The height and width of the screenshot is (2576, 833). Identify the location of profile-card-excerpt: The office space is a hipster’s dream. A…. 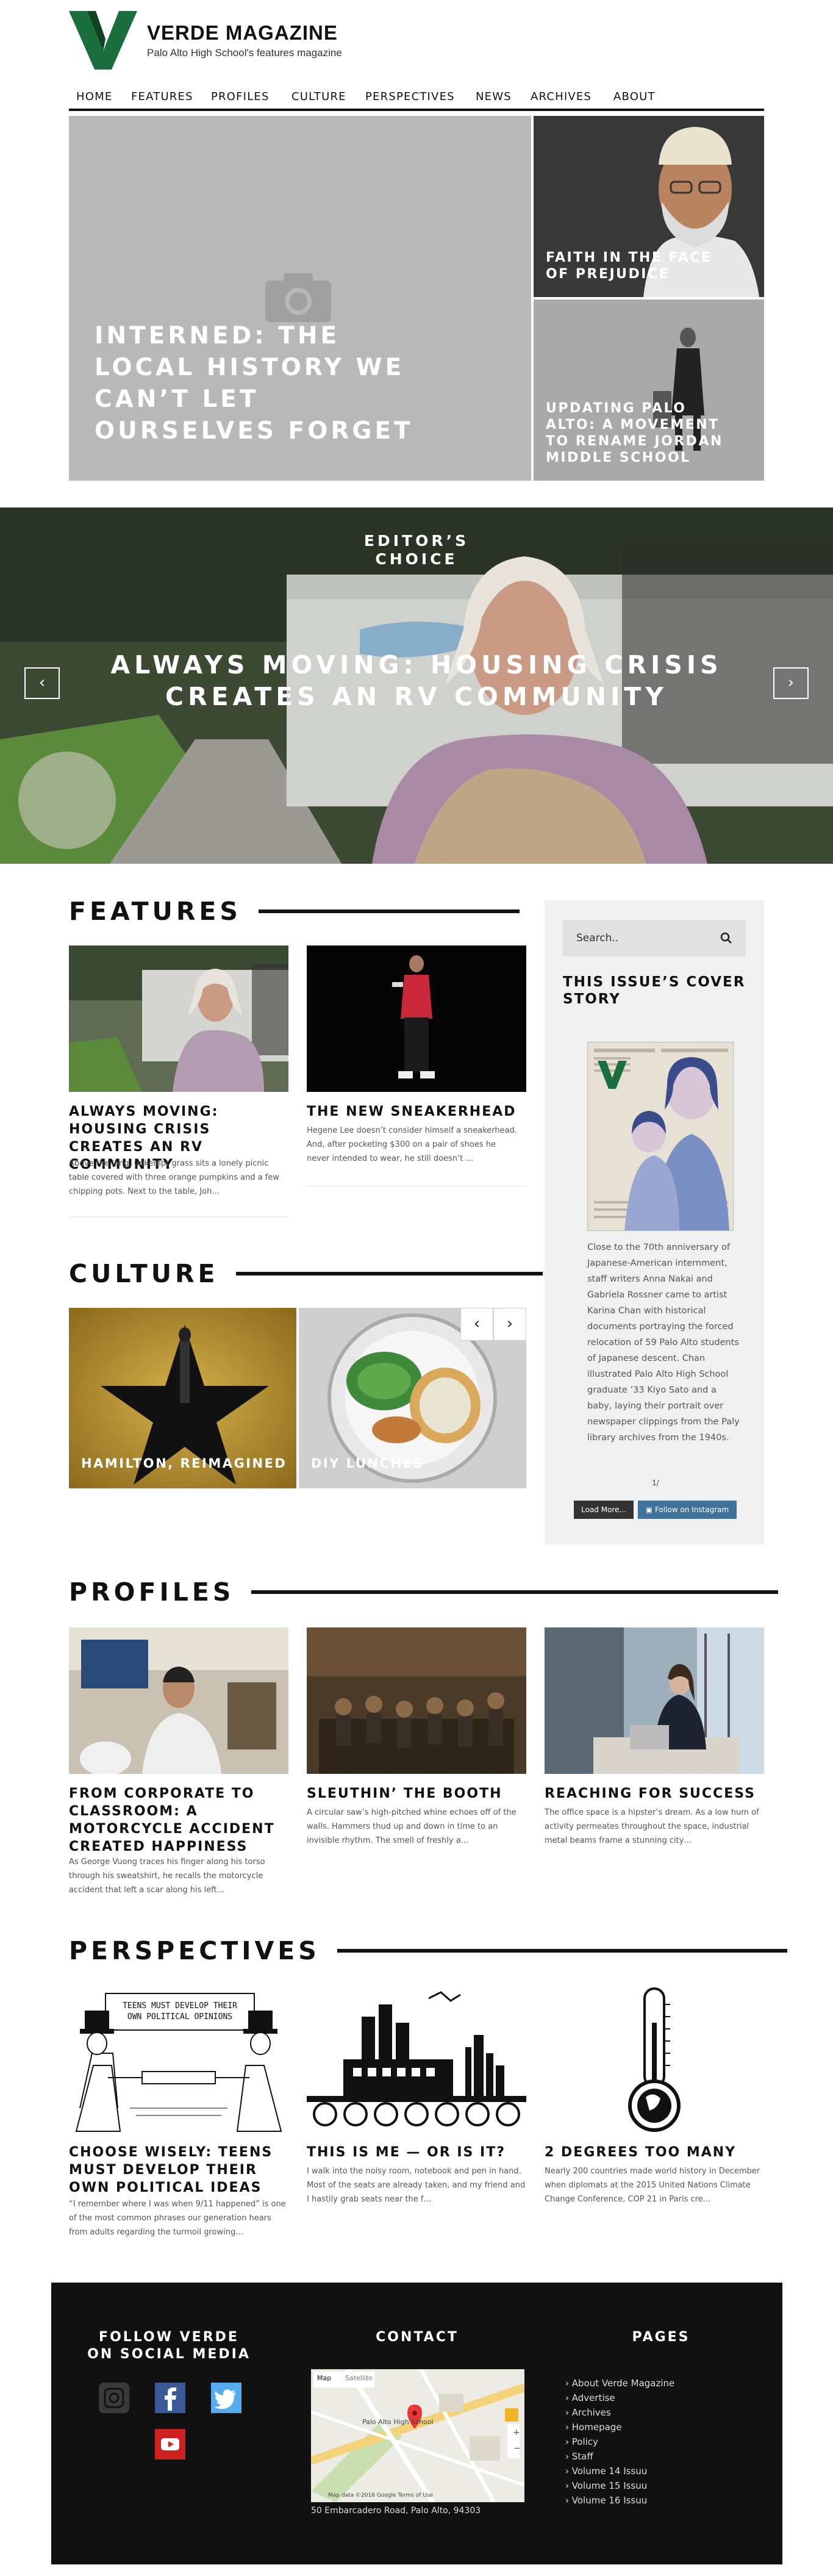
(652, 1827).